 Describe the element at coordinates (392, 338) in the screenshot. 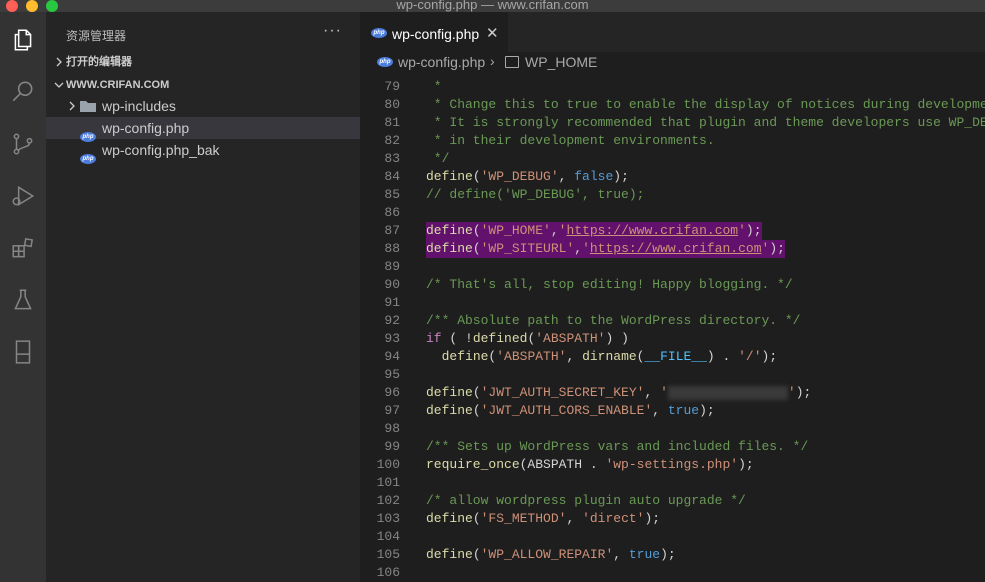

I see `line-number: 93` at that location.